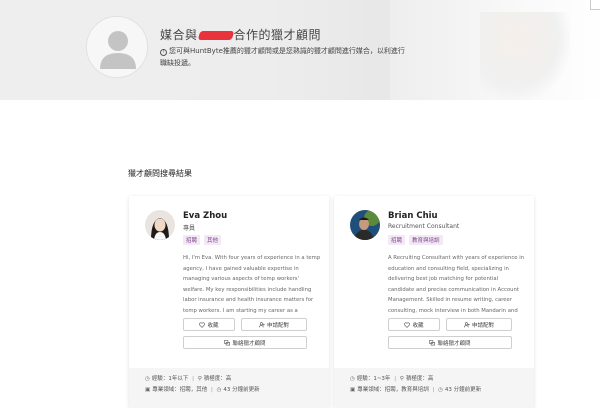  I want to click on tag: 教育與培訓, so click(426, 240).